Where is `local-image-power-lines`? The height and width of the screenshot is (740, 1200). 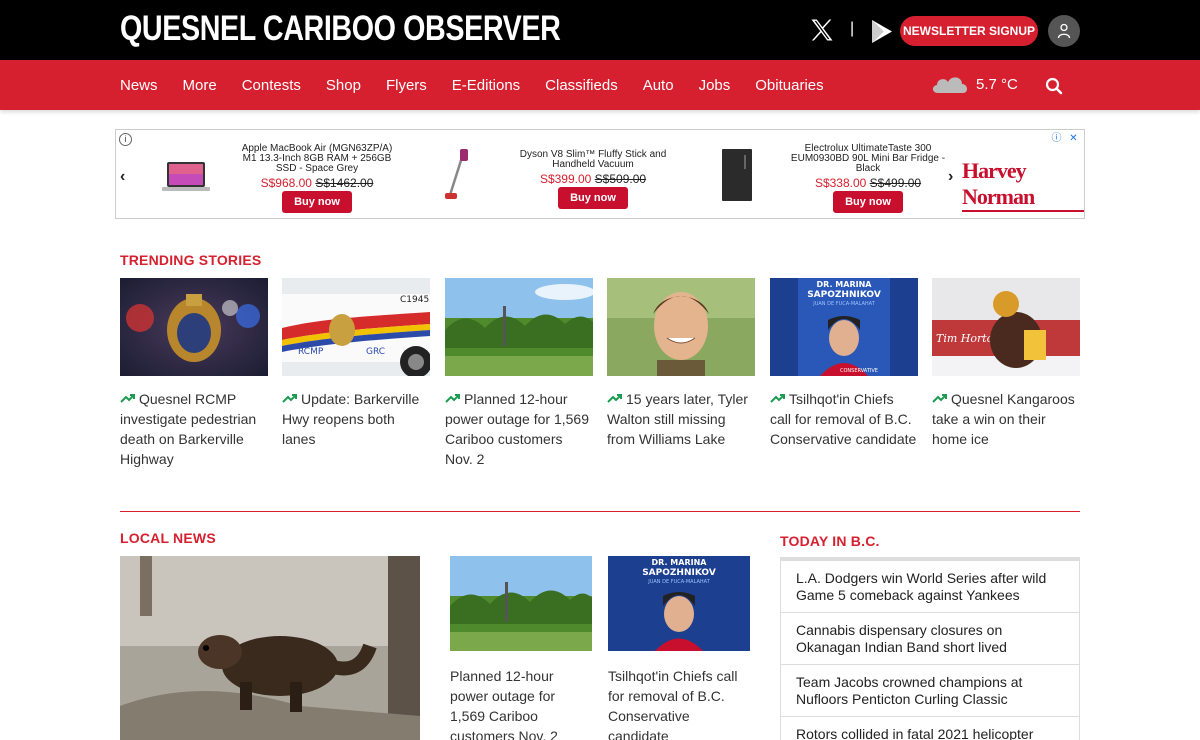
local-image-power-lines is located at coordinates (521, 603).